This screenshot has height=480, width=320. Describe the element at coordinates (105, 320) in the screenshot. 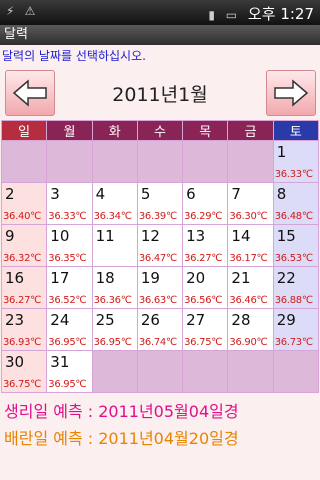

I see `day-number: 25` at that location.